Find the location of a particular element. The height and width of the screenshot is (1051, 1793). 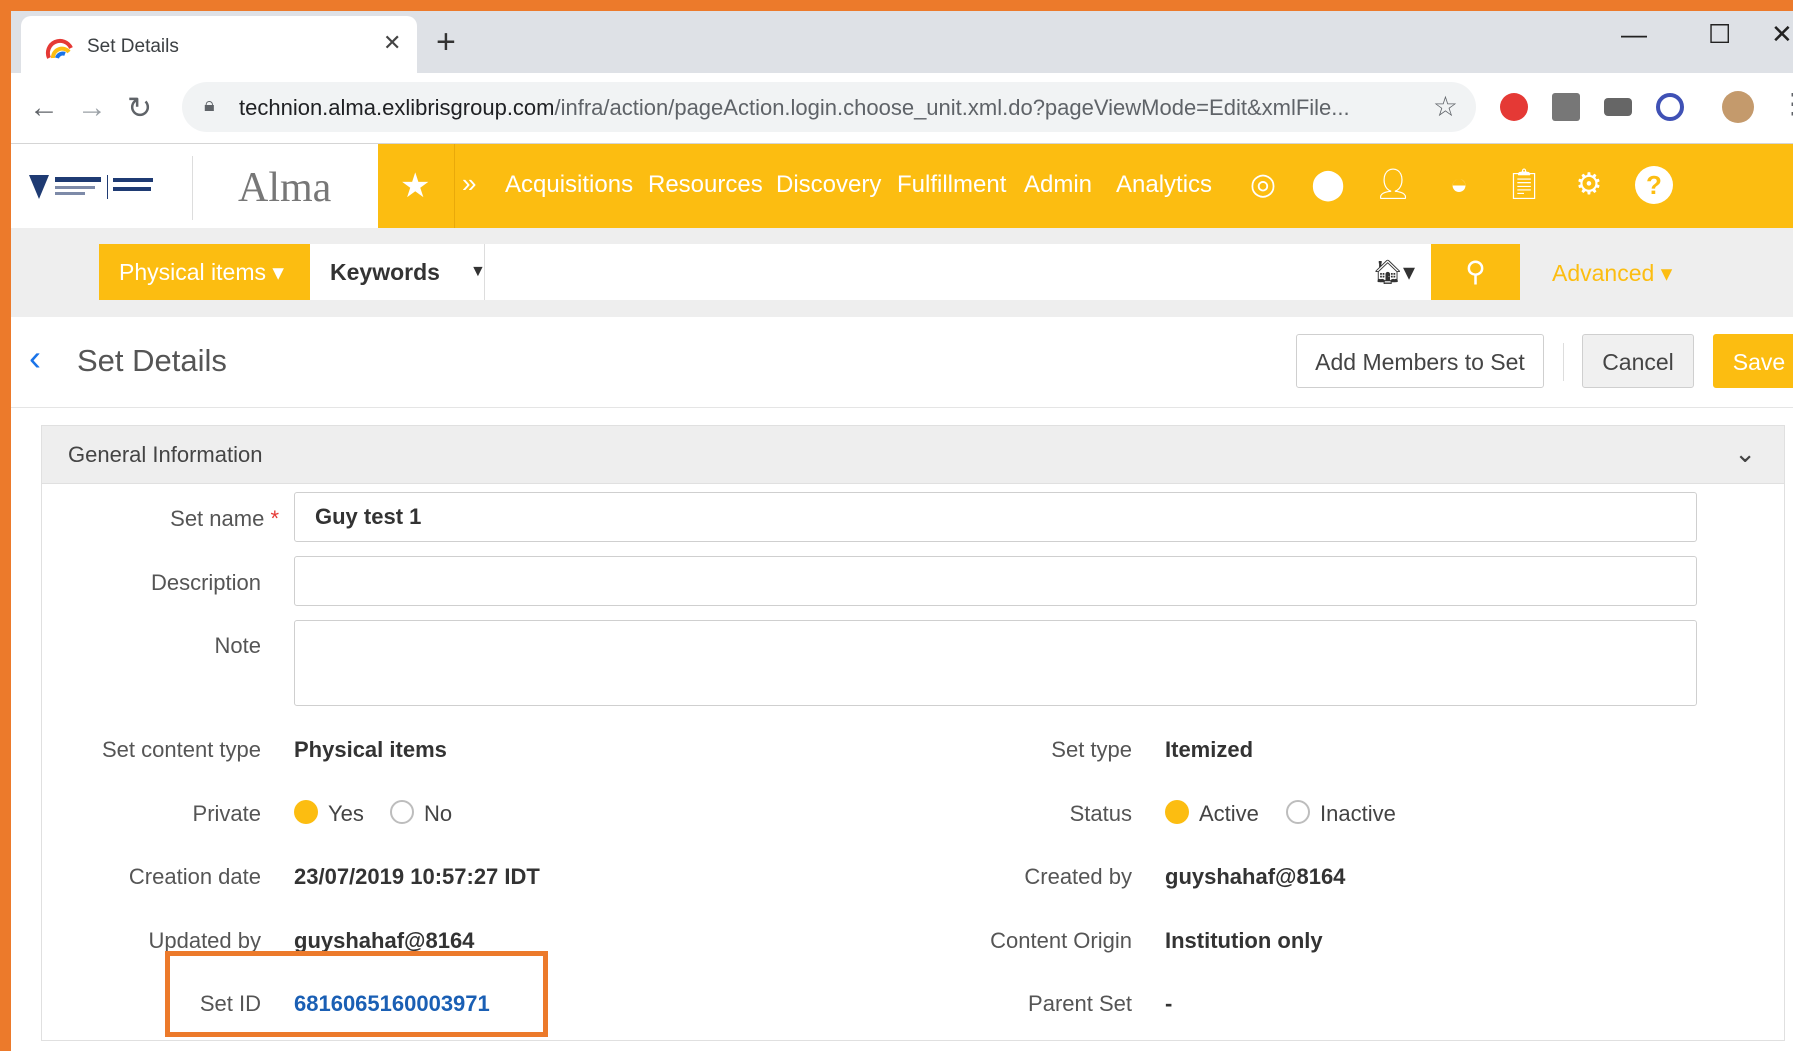

profile-avatar is located at coordinates (1738, 107).